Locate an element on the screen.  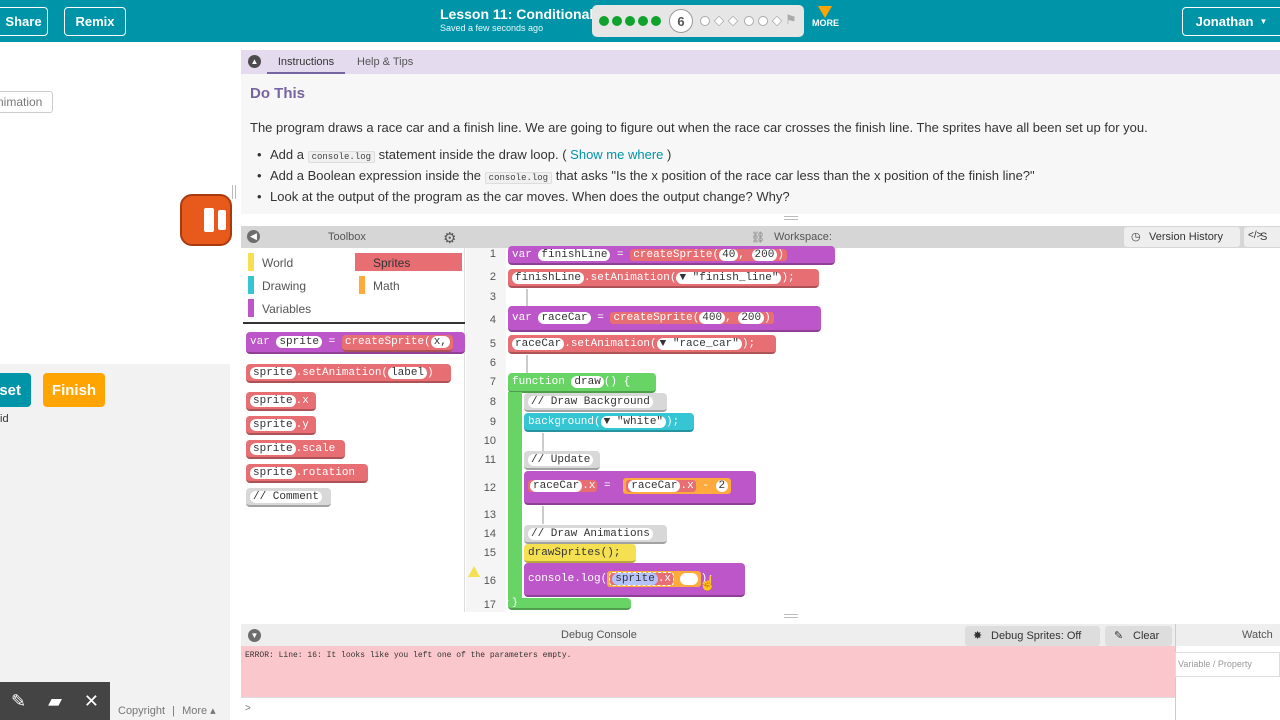
debug-console-title: Debug Console is located at coordinates (599, 635).